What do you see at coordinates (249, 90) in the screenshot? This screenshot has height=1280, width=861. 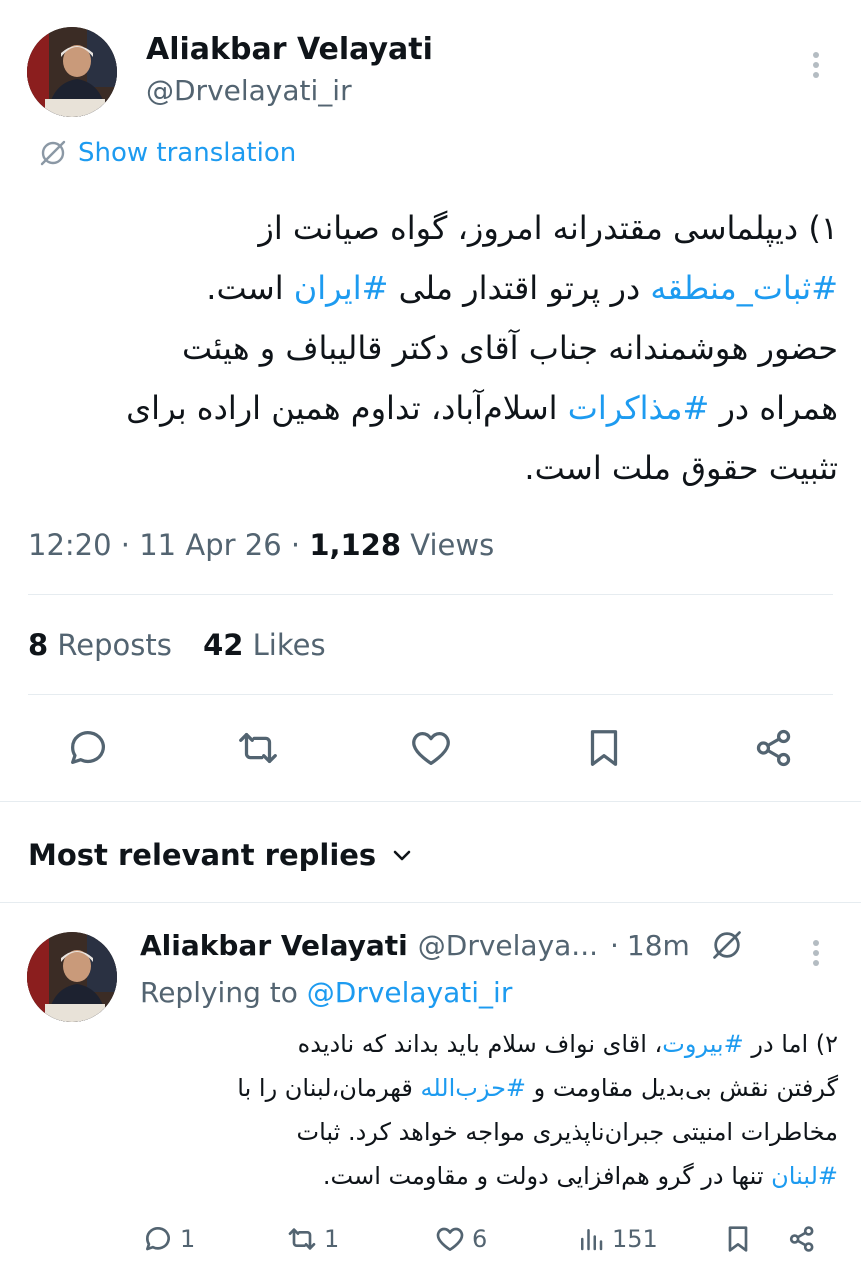 I see `author-handle: @Drvelayati_ir` at bounding box center [249, 90].